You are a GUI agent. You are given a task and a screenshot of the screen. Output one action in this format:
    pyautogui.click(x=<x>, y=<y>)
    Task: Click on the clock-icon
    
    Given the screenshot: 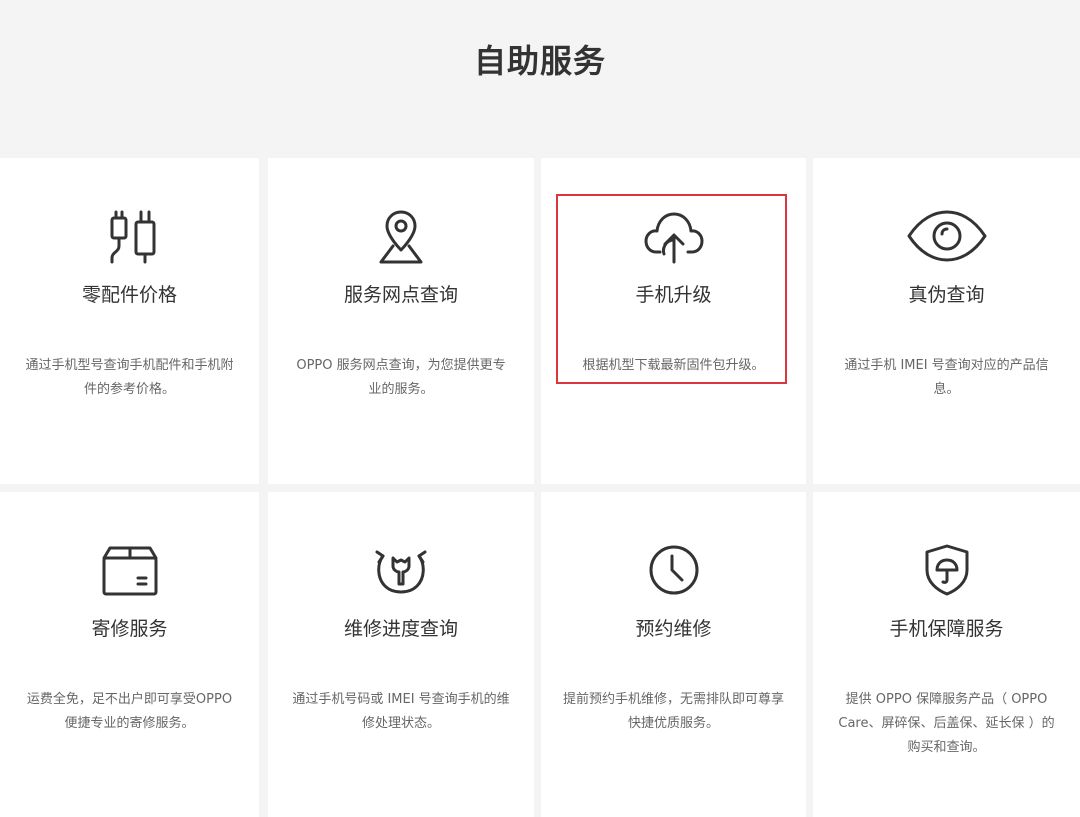 What is the action you would take?
    pyautogui.click(x=674, y=570)
    